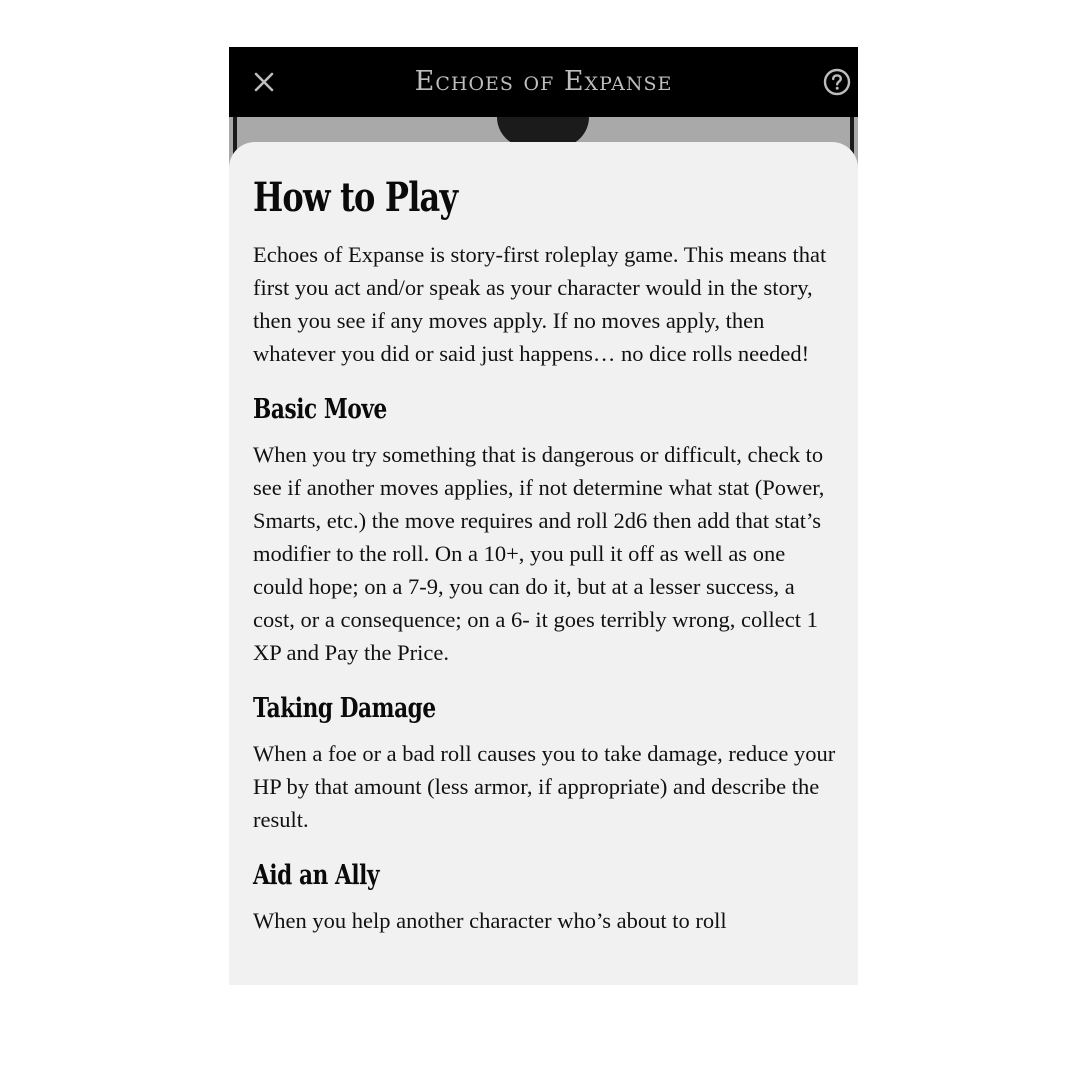 This screenshot has width=1080, height=1080. I want to click on section-heading-aid-an-ally: Aid an Ally, so click(316, 875).